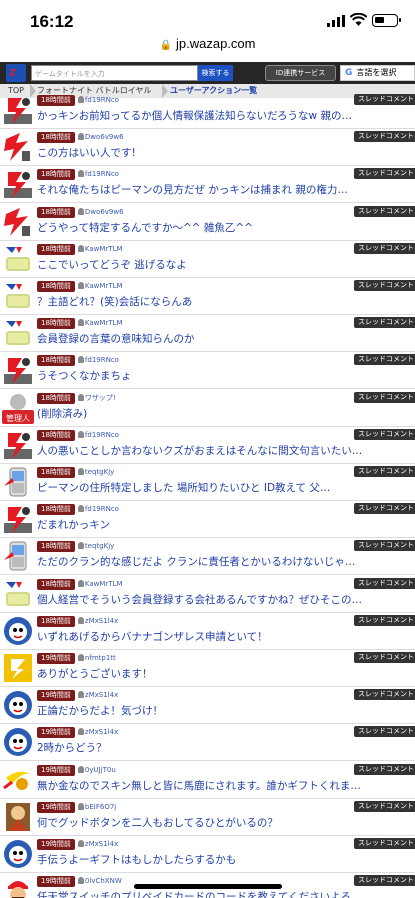  I want to click on search-input: ゲームタイトルを入力, so click(114, 73).